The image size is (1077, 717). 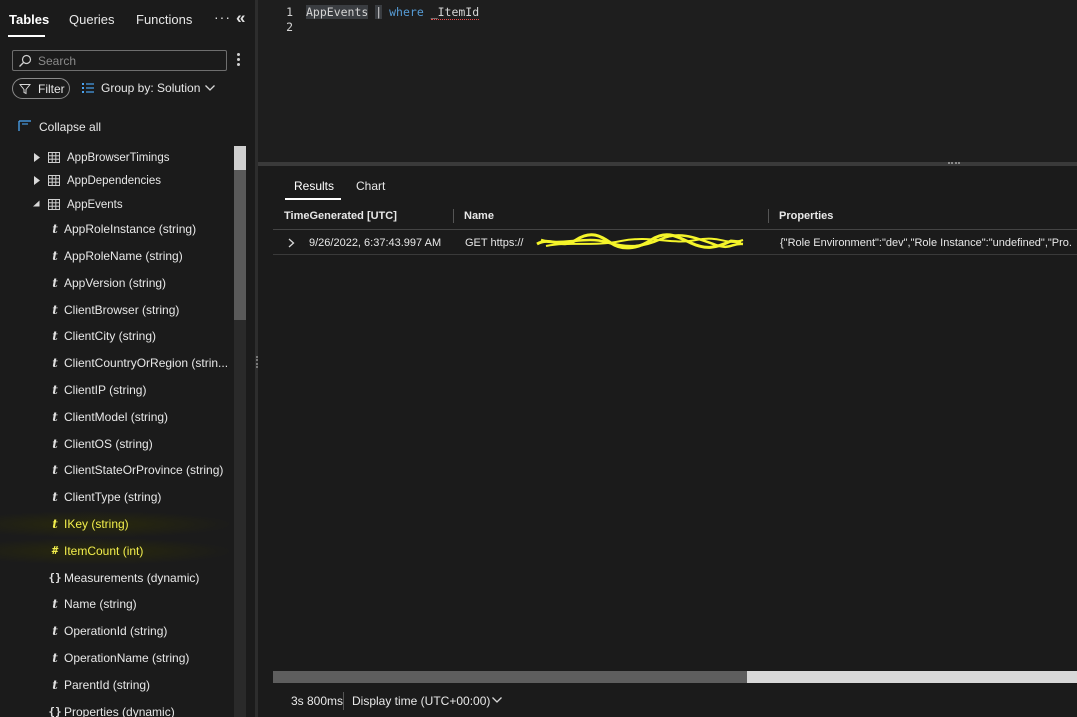 I want to click on schema-column-item: {} Properties (dynamic), so click(x=117, y=708).